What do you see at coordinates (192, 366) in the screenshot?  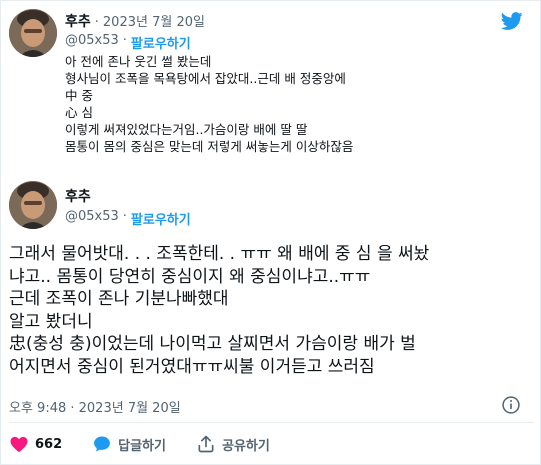 I see `tweet2-line: 어지면서 중심이 된거였대ㅠㅠ씨불 이거듣고 쓰러짐` at bounding box center [192, 366].